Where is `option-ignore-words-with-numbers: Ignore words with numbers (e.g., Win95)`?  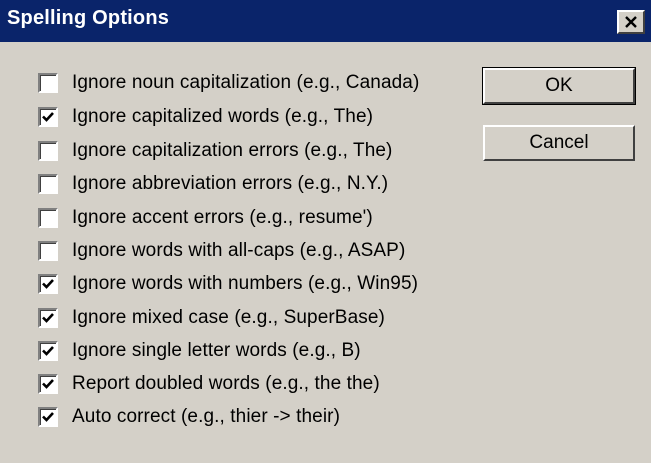 option-ignore-words-with-numbers: Ignore words with numbers (e.g., Win95) is located at coordinates (228, 284).